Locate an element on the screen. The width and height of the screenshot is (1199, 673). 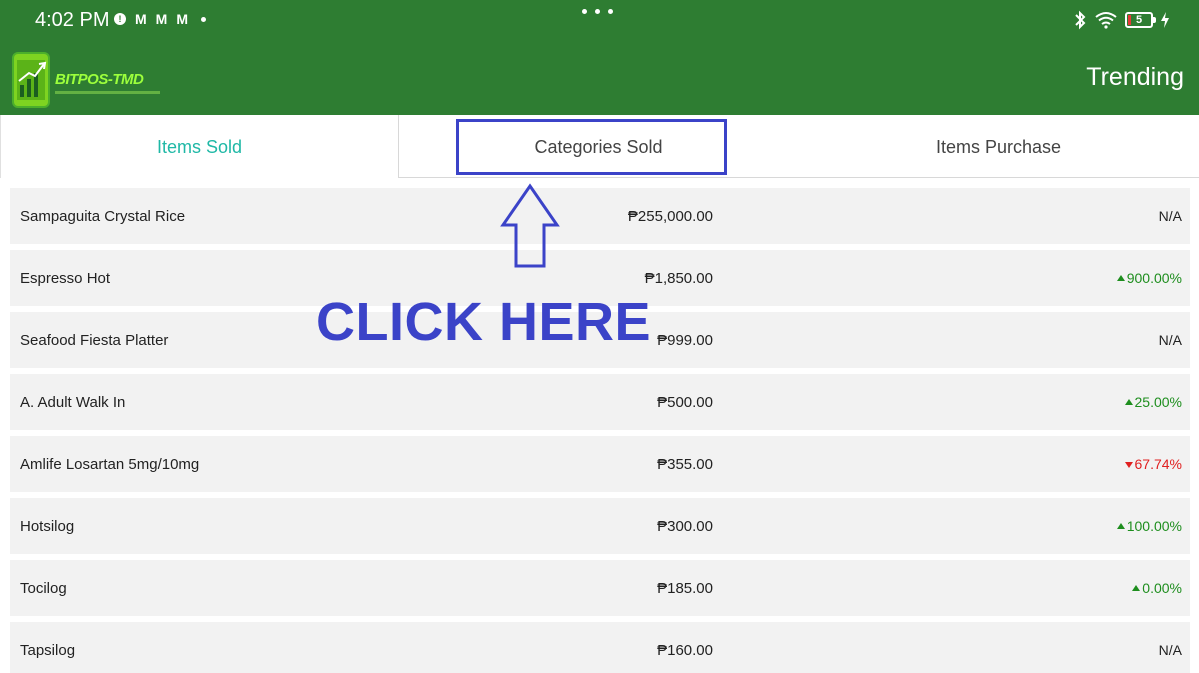
item-change: 25.00% is located at coordinates (1153, 402).